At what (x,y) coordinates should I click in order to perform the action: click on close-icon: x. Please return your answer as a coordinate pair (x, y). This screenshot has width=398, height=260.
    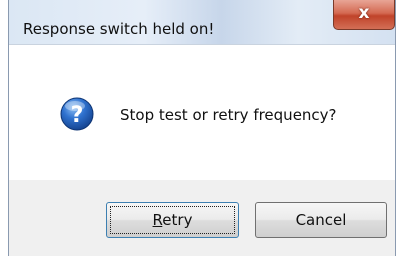
    Looking at the image, I should click on (364, 13).